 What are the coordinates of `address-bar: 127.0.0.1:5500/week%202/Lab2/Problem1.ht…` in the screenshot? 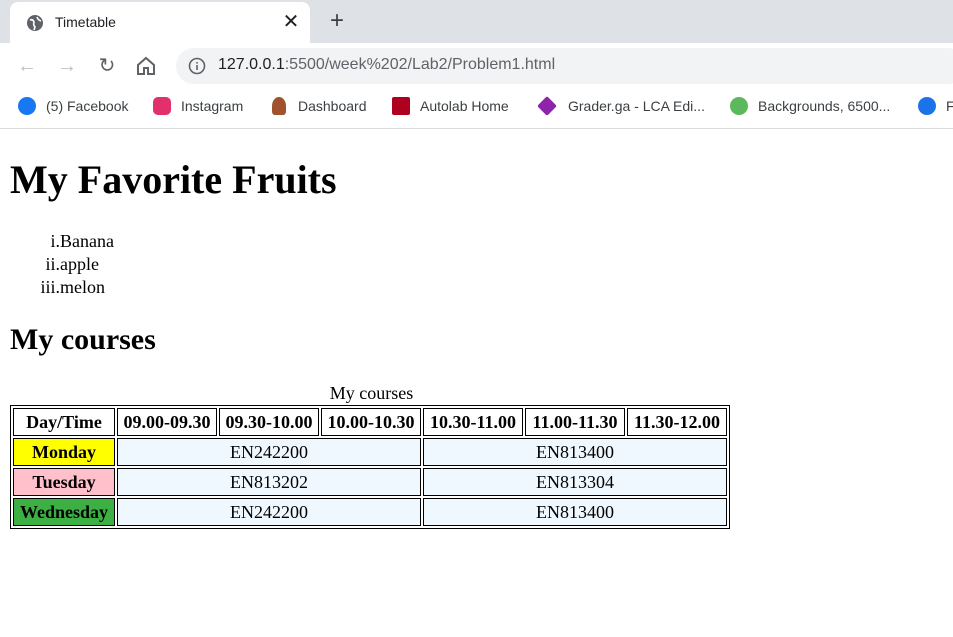 It's located at (564, 66).